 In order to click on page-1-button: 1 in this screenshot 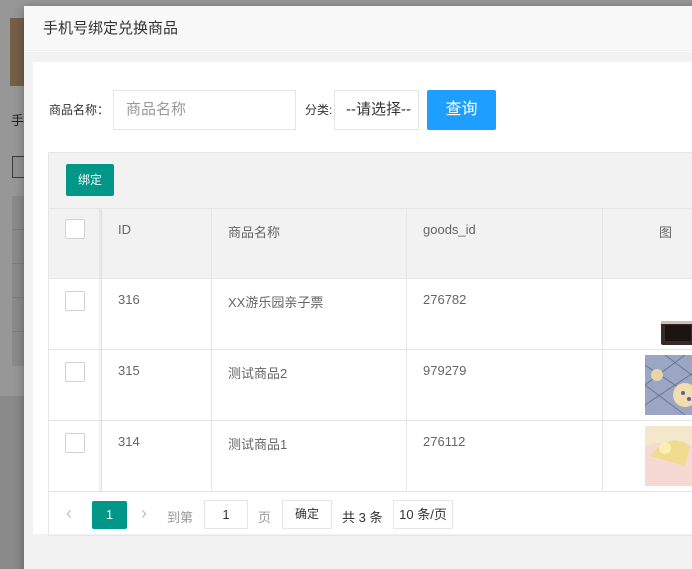, I will do `click(109, 515)`.